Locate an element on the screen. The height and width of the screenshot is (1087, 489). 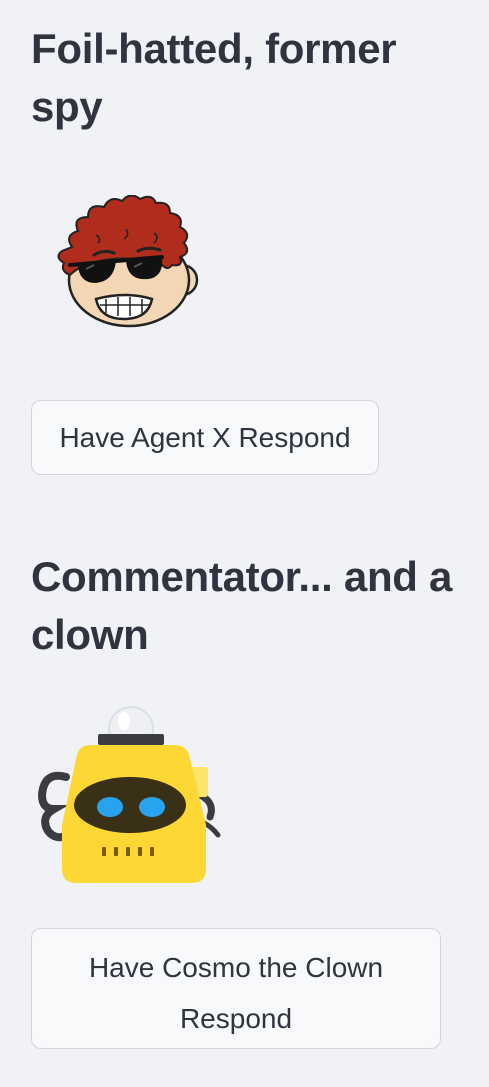
yellow-robot-icon is located at coordinates (129, 794).